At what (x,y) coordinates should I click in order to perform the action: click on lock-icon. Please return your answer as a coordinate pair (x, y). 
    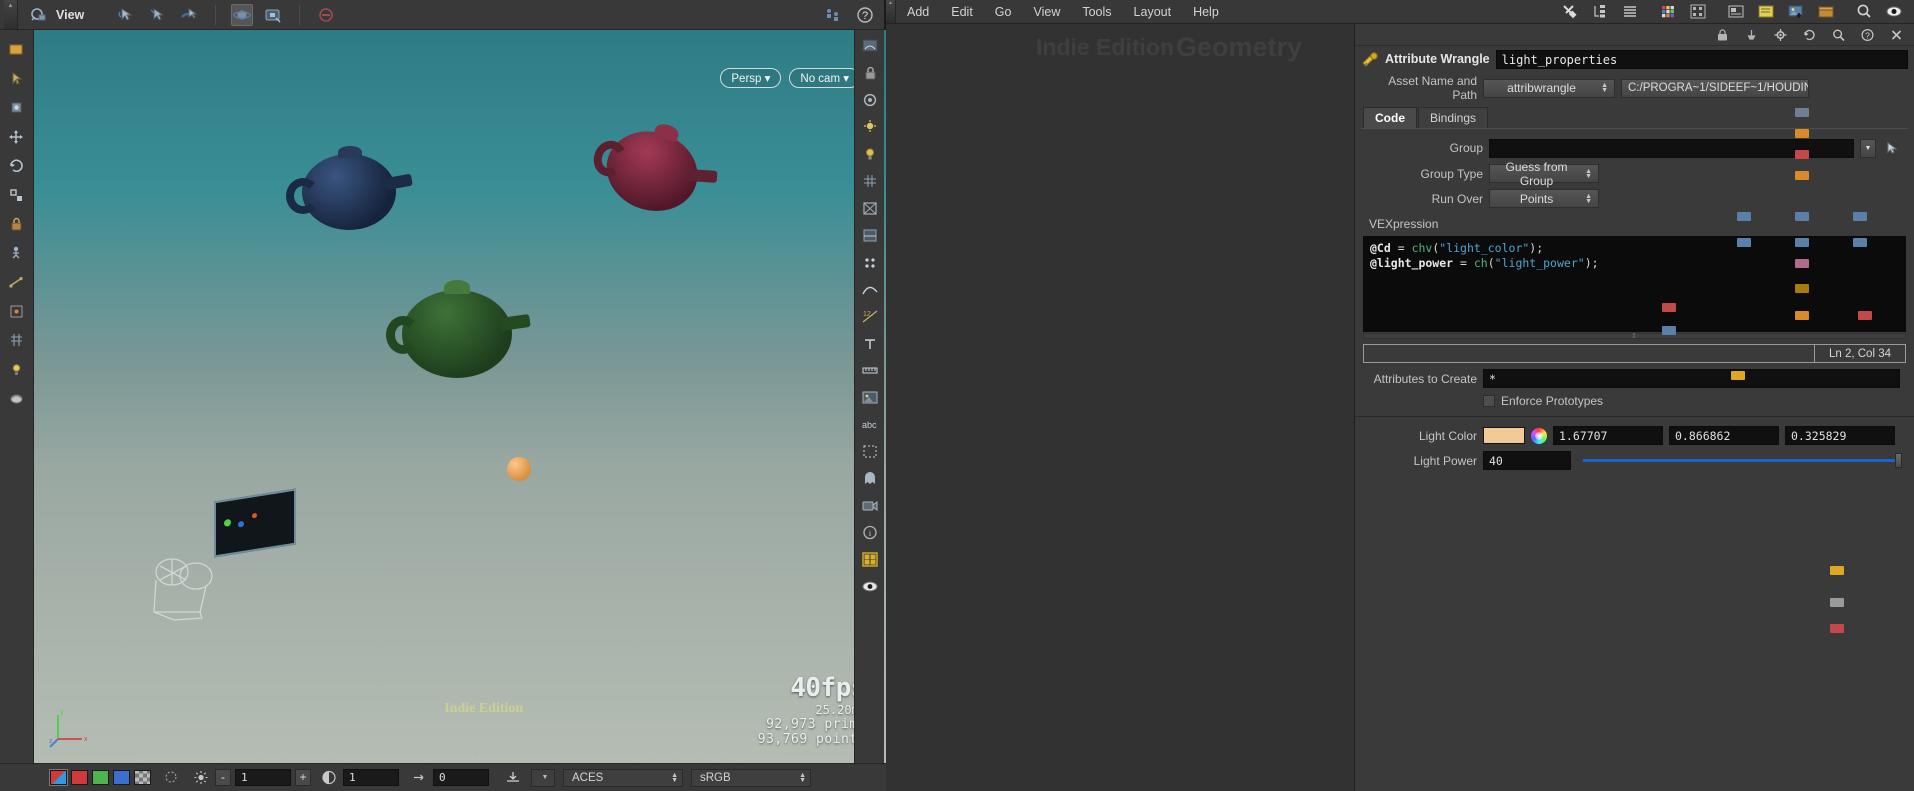
    Looking at the image, I should click on (1722, 35).